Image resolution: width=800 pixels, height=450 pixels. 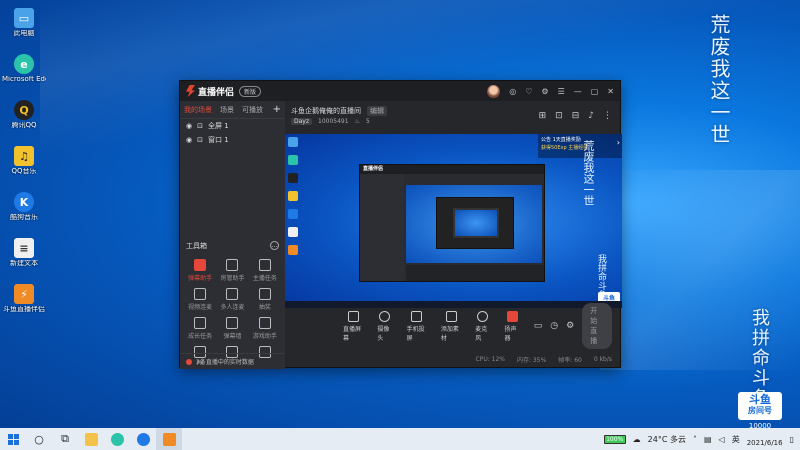 I want to click on source-item: ◉ ⊡ 全屏 1, so click(x=232, y=126).